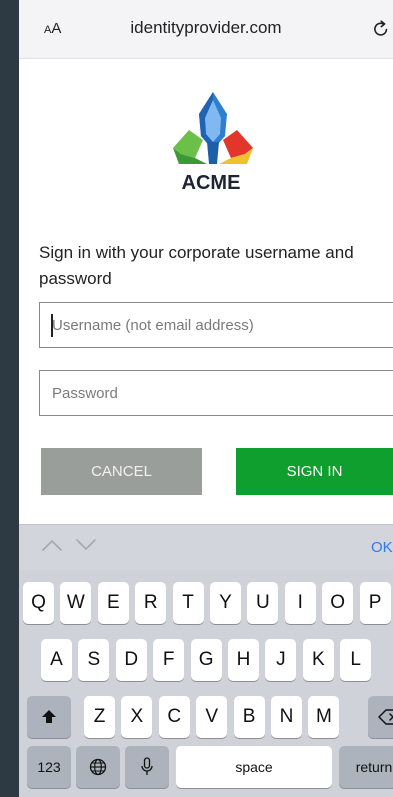 Image resolution: width=393 pixels, height=797 pixels. Describe the element at coordinates (382, 547) in the screenshot. I see `keyboard-done-button: OK` at that location.